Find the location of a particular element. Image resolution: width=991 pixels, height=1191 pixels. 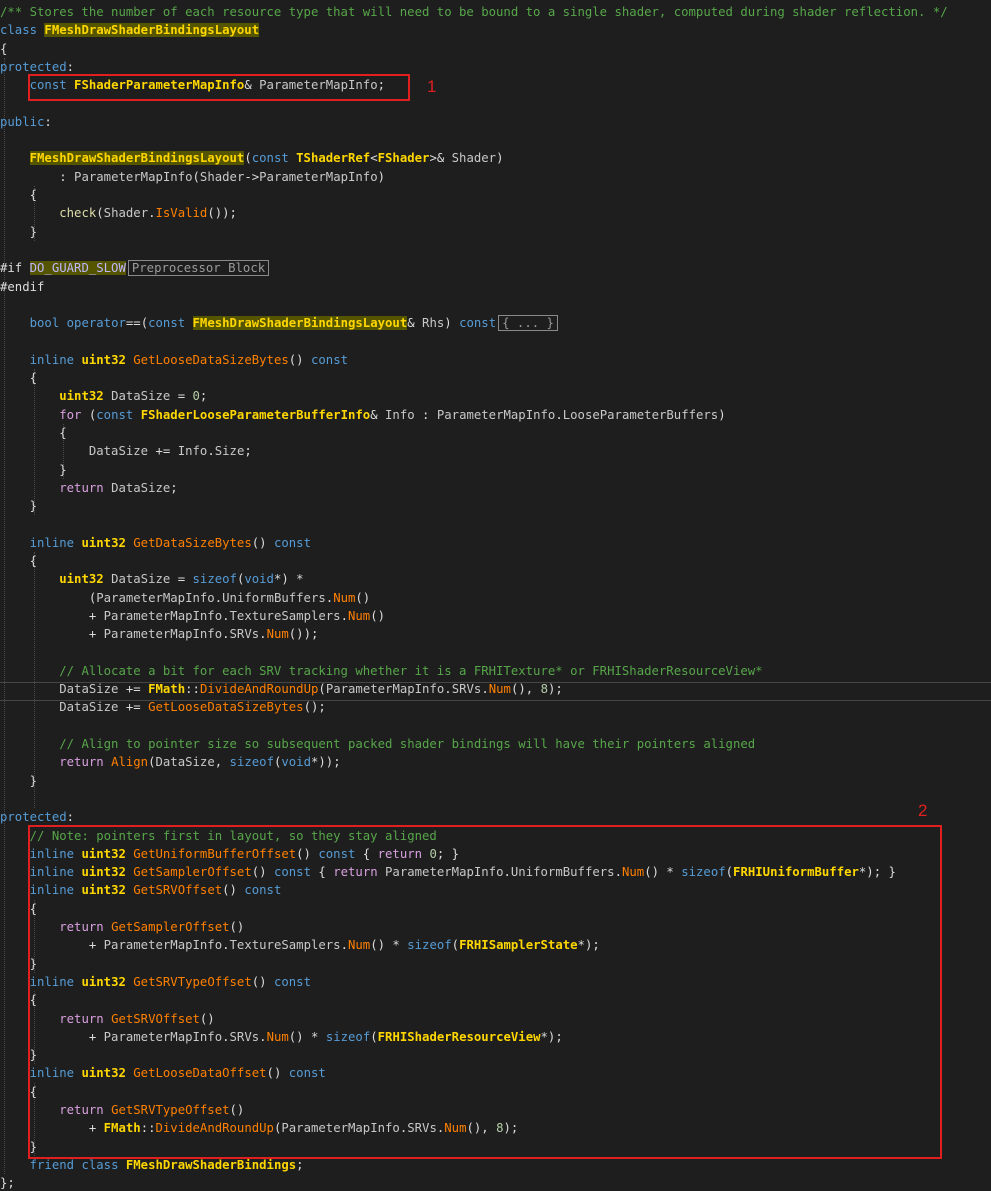

code-line: return DataSize; is located at coordinates (88, 488).